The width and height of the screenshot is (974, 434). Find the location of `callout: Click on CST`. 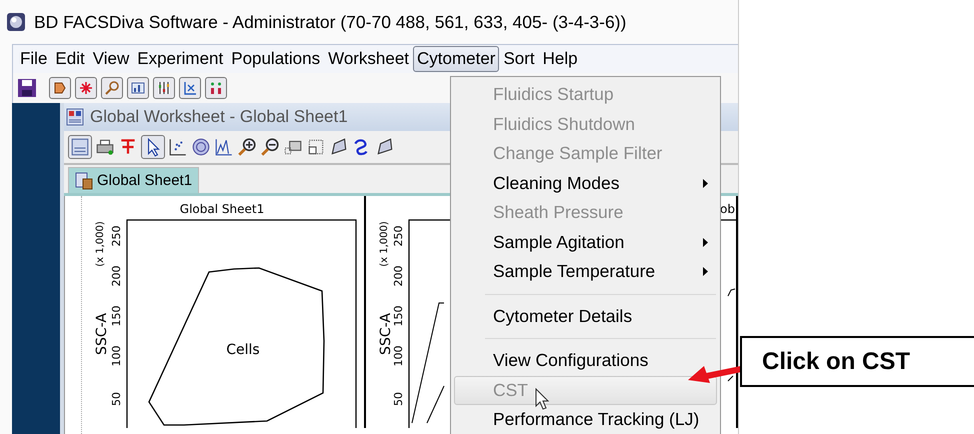

callout: Click on CST is located at coordinates (857, 361).